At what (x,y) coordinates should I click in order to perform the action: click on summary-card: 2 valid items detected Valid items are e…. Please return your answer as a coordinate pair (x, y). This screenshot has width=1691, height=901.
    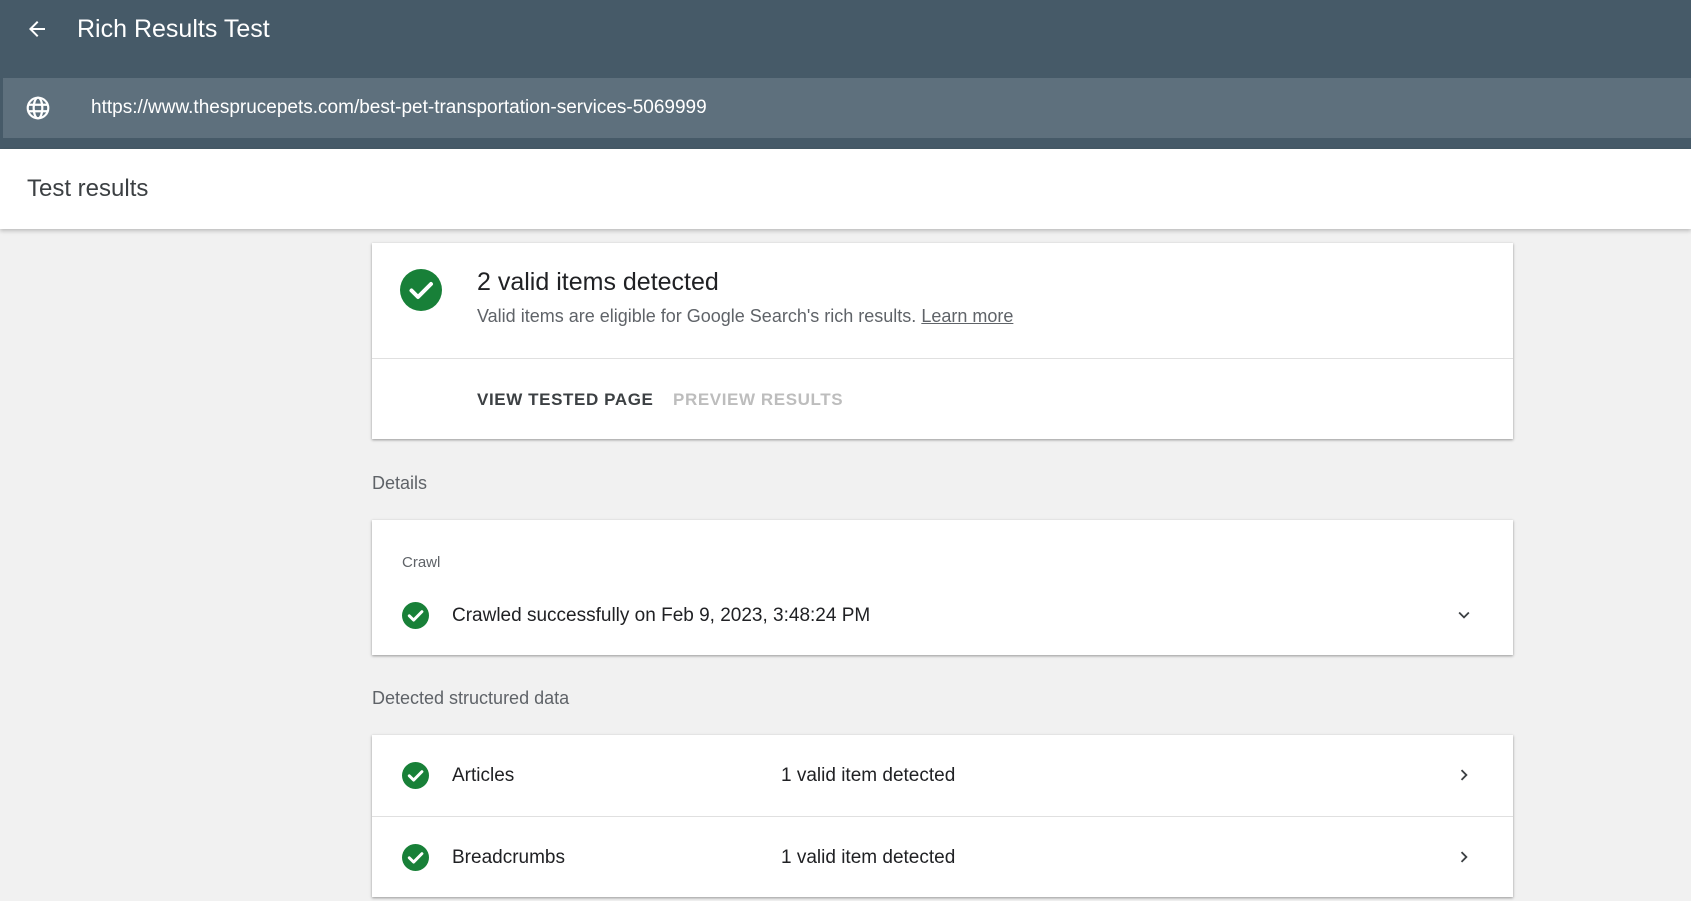
    Looking at the image, I should click on (942, 341).